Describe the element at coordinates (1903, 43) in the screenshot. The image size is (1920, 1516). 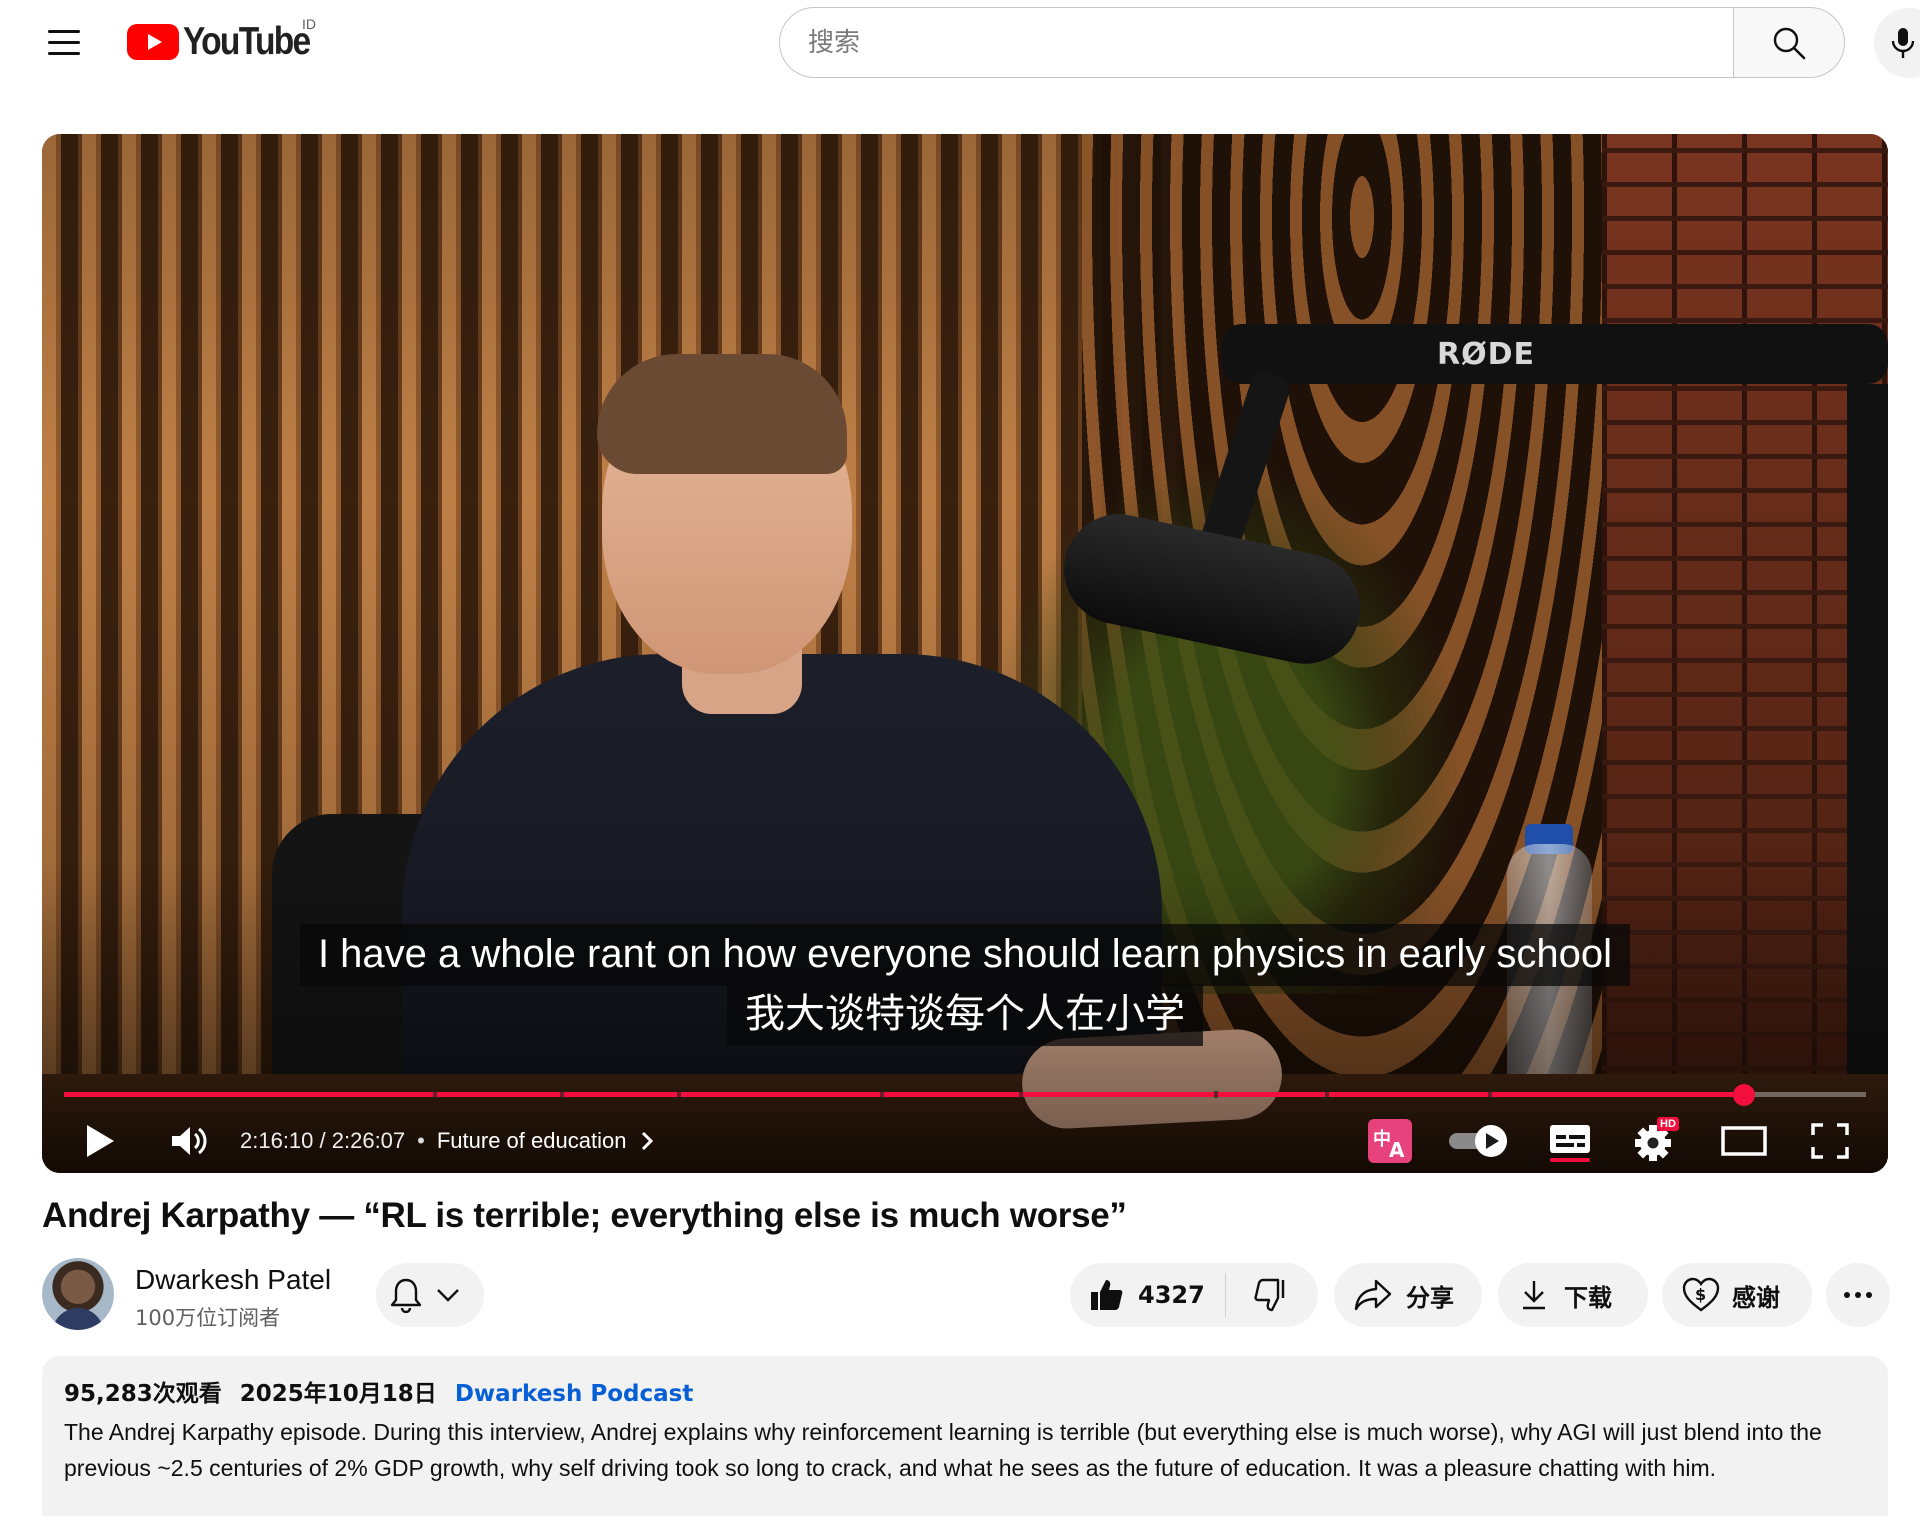
I see `microphone-icon` at that location.